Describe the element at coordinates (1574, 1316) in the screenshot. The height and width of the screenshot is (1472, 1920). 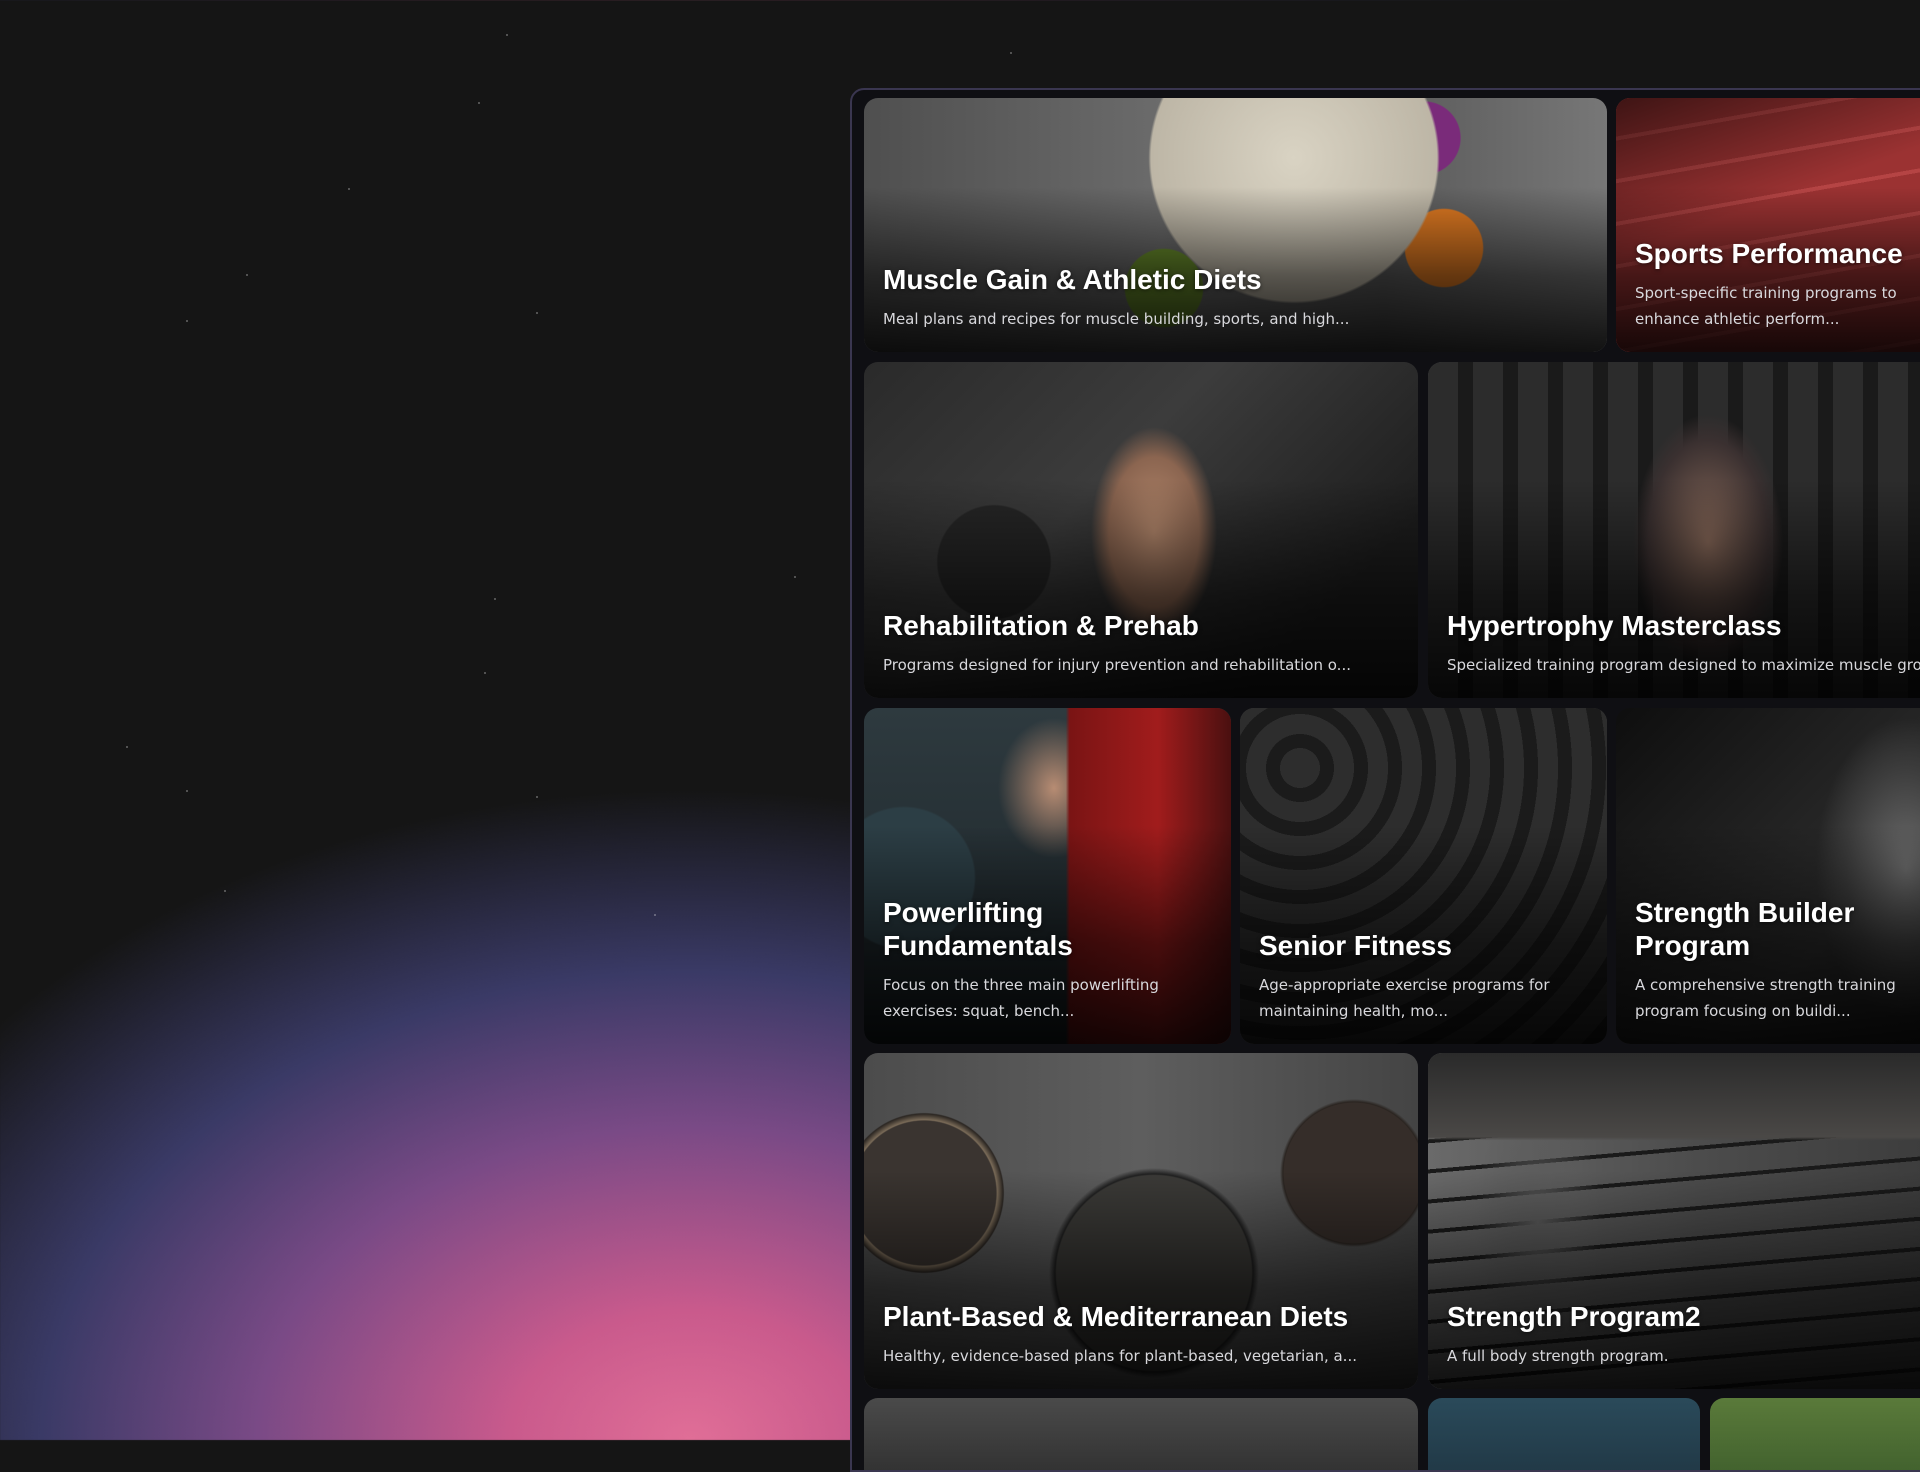
I see `card-title: Strength Program2` at that location.